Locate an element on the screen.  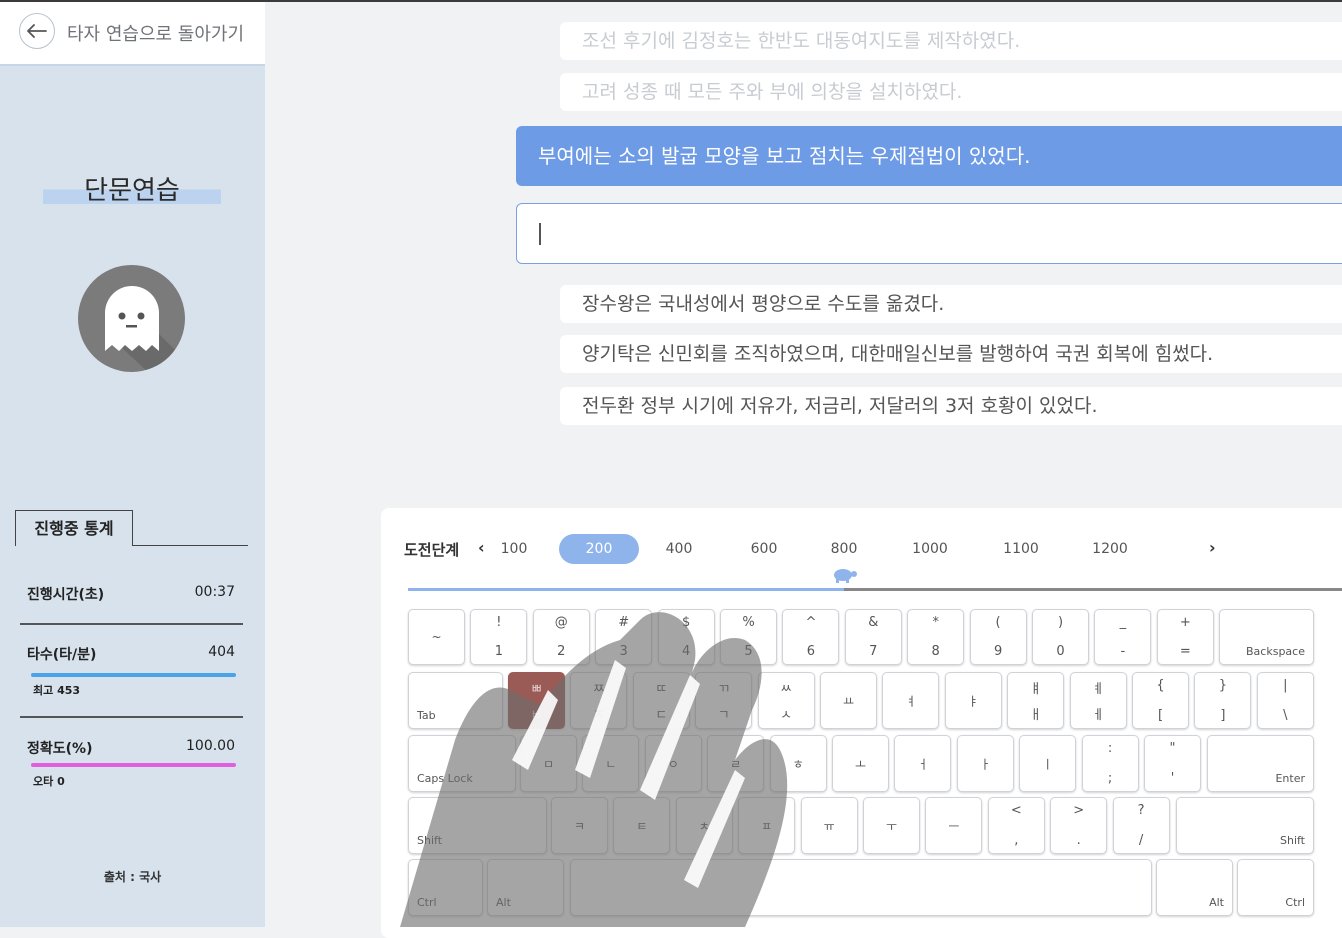
key-label: ㅣ is located at coordinates (1048, 764).